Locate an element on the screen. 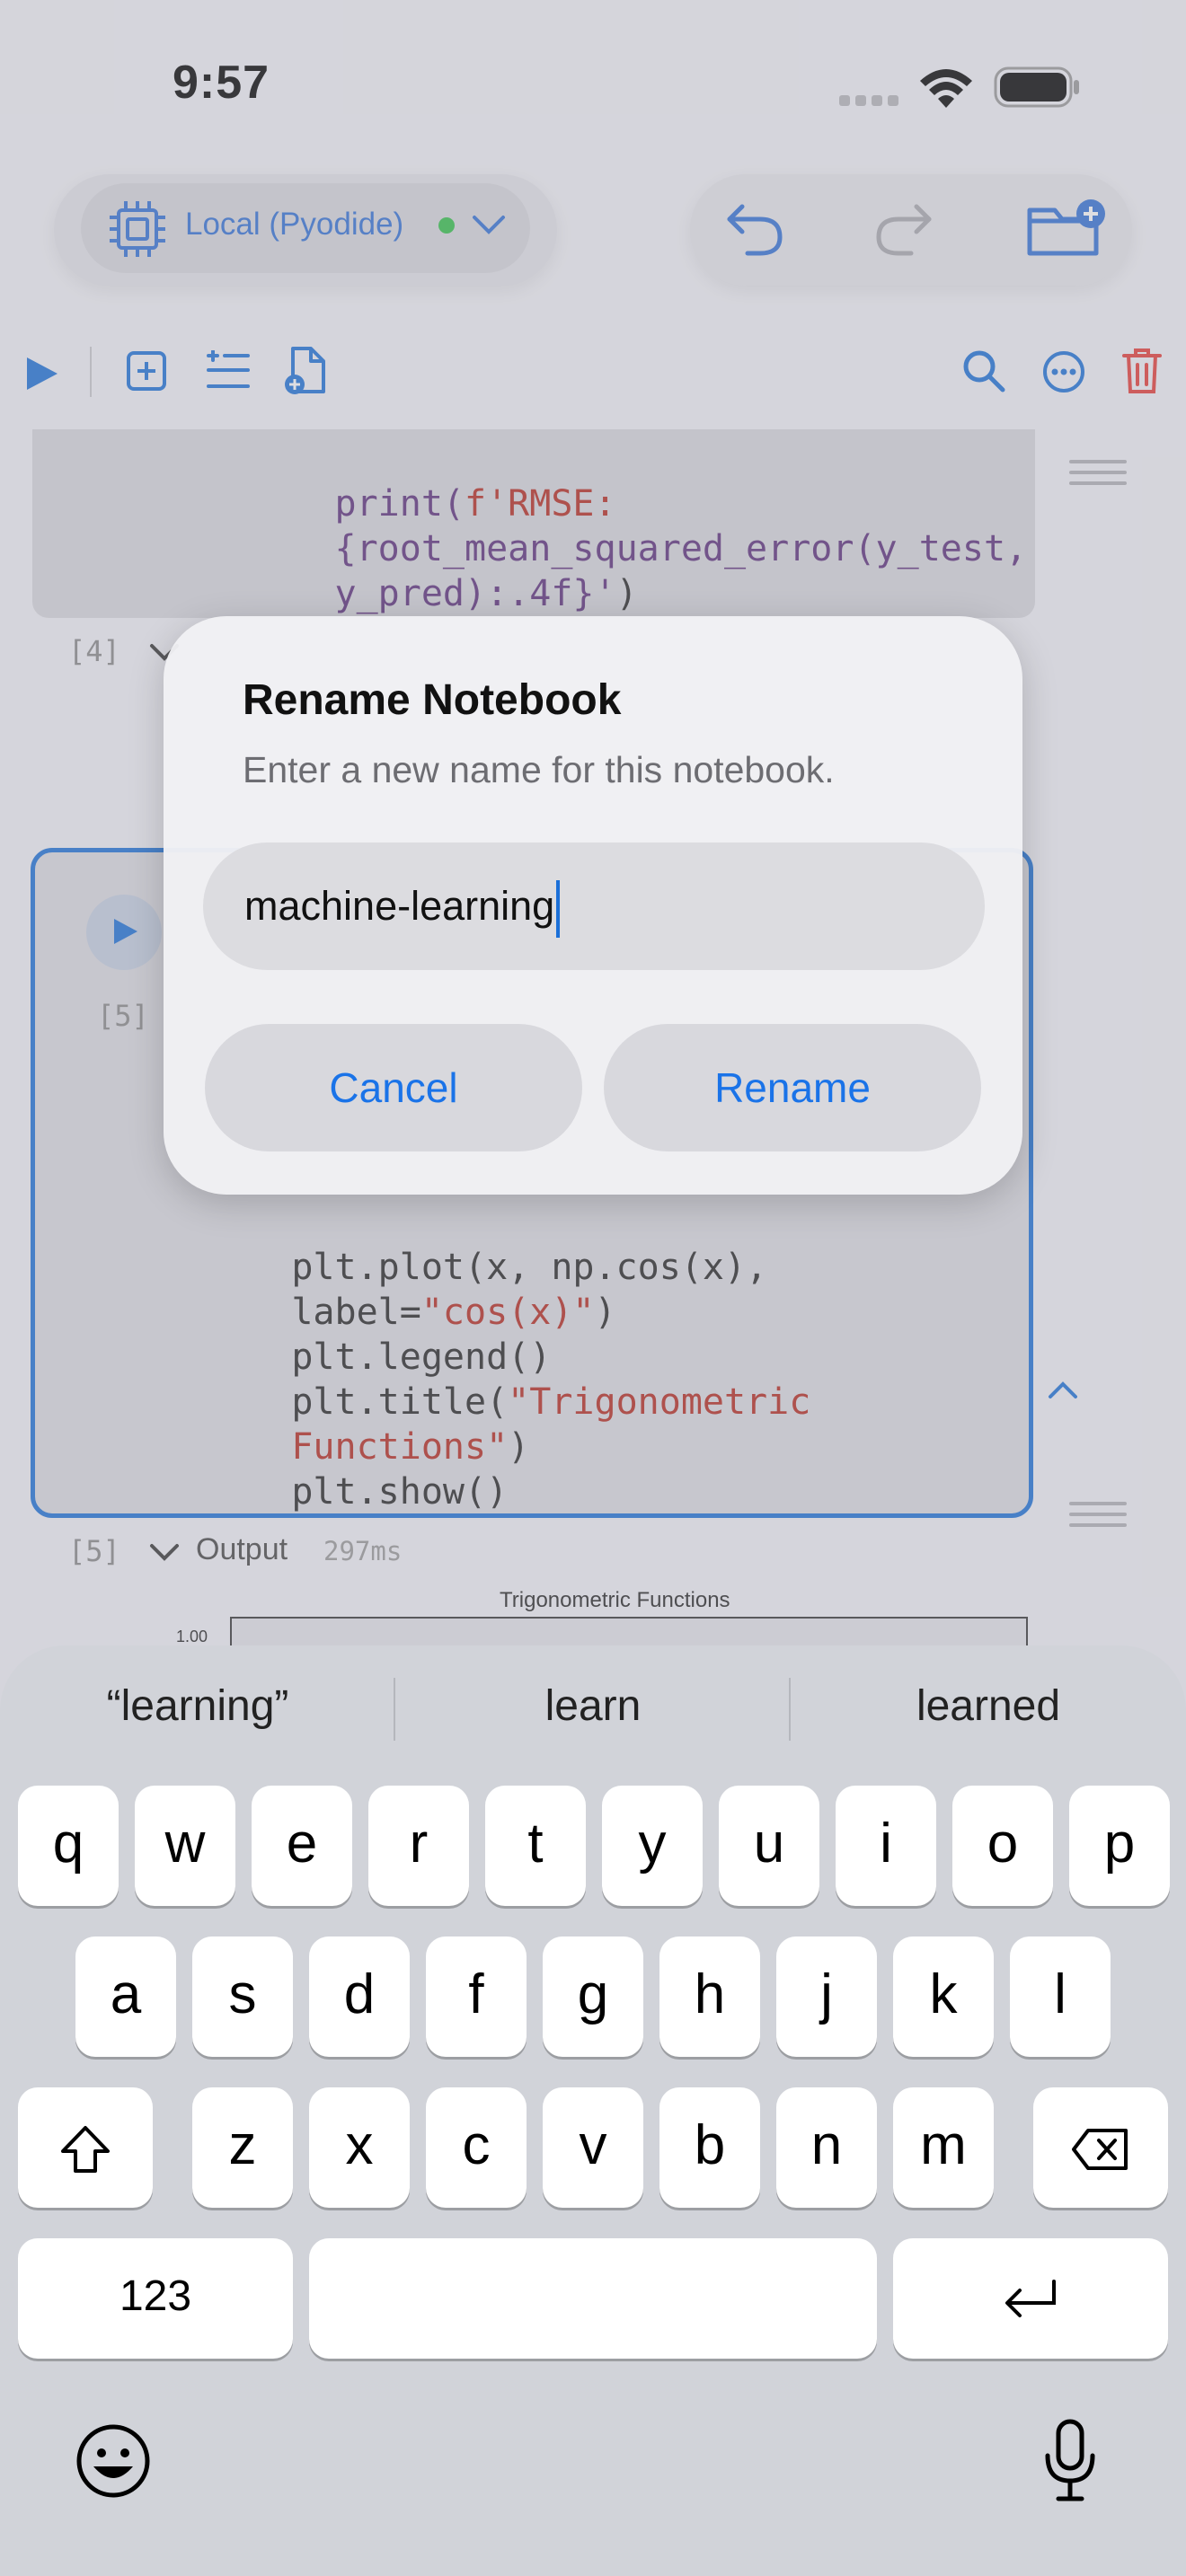  delete-icon is located at coordinates (1100, 2149).